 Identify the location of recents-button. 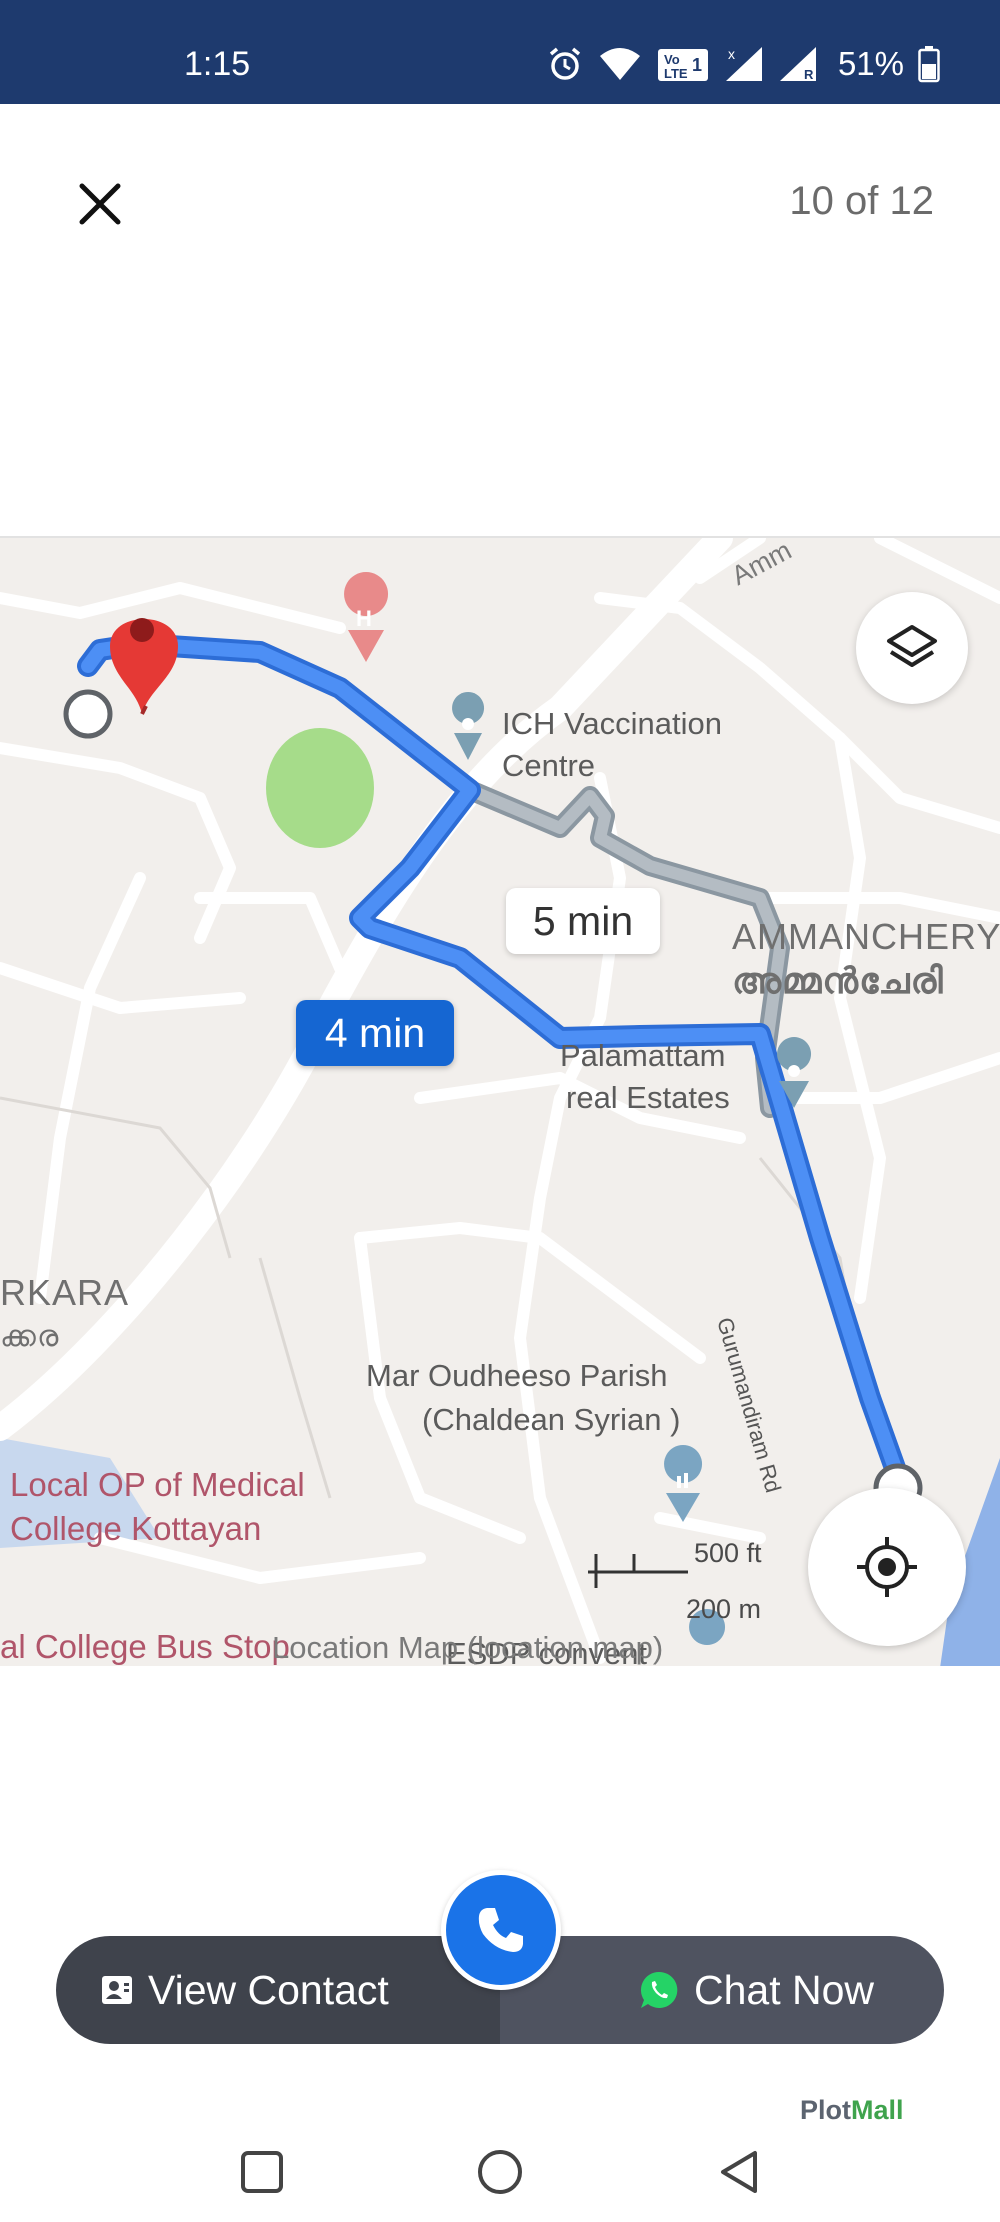
(262, 2172).